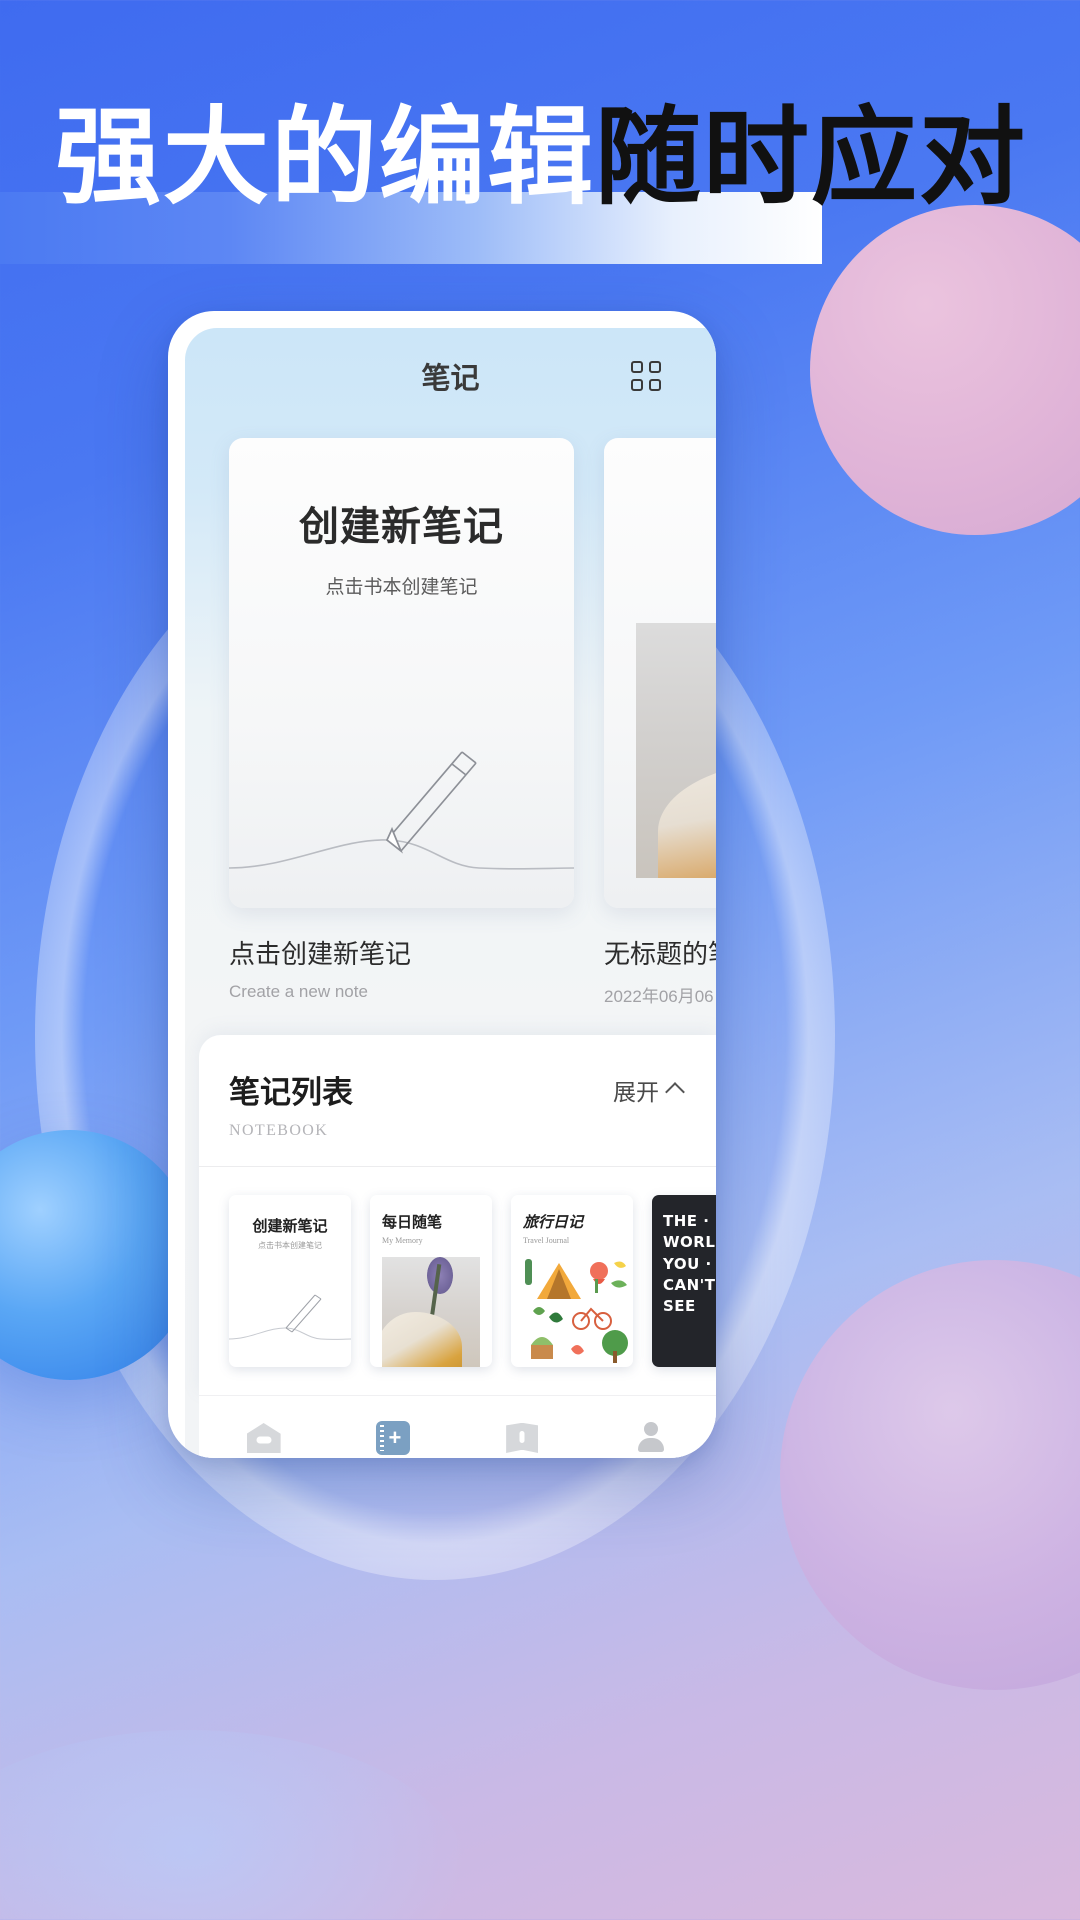 This screenshot has width=1080, height=1920. What do you see at coordinates (401, 526) in the screenshot?
I see `note-card-title: 创建新笔记` at bounding box center [401, 526].